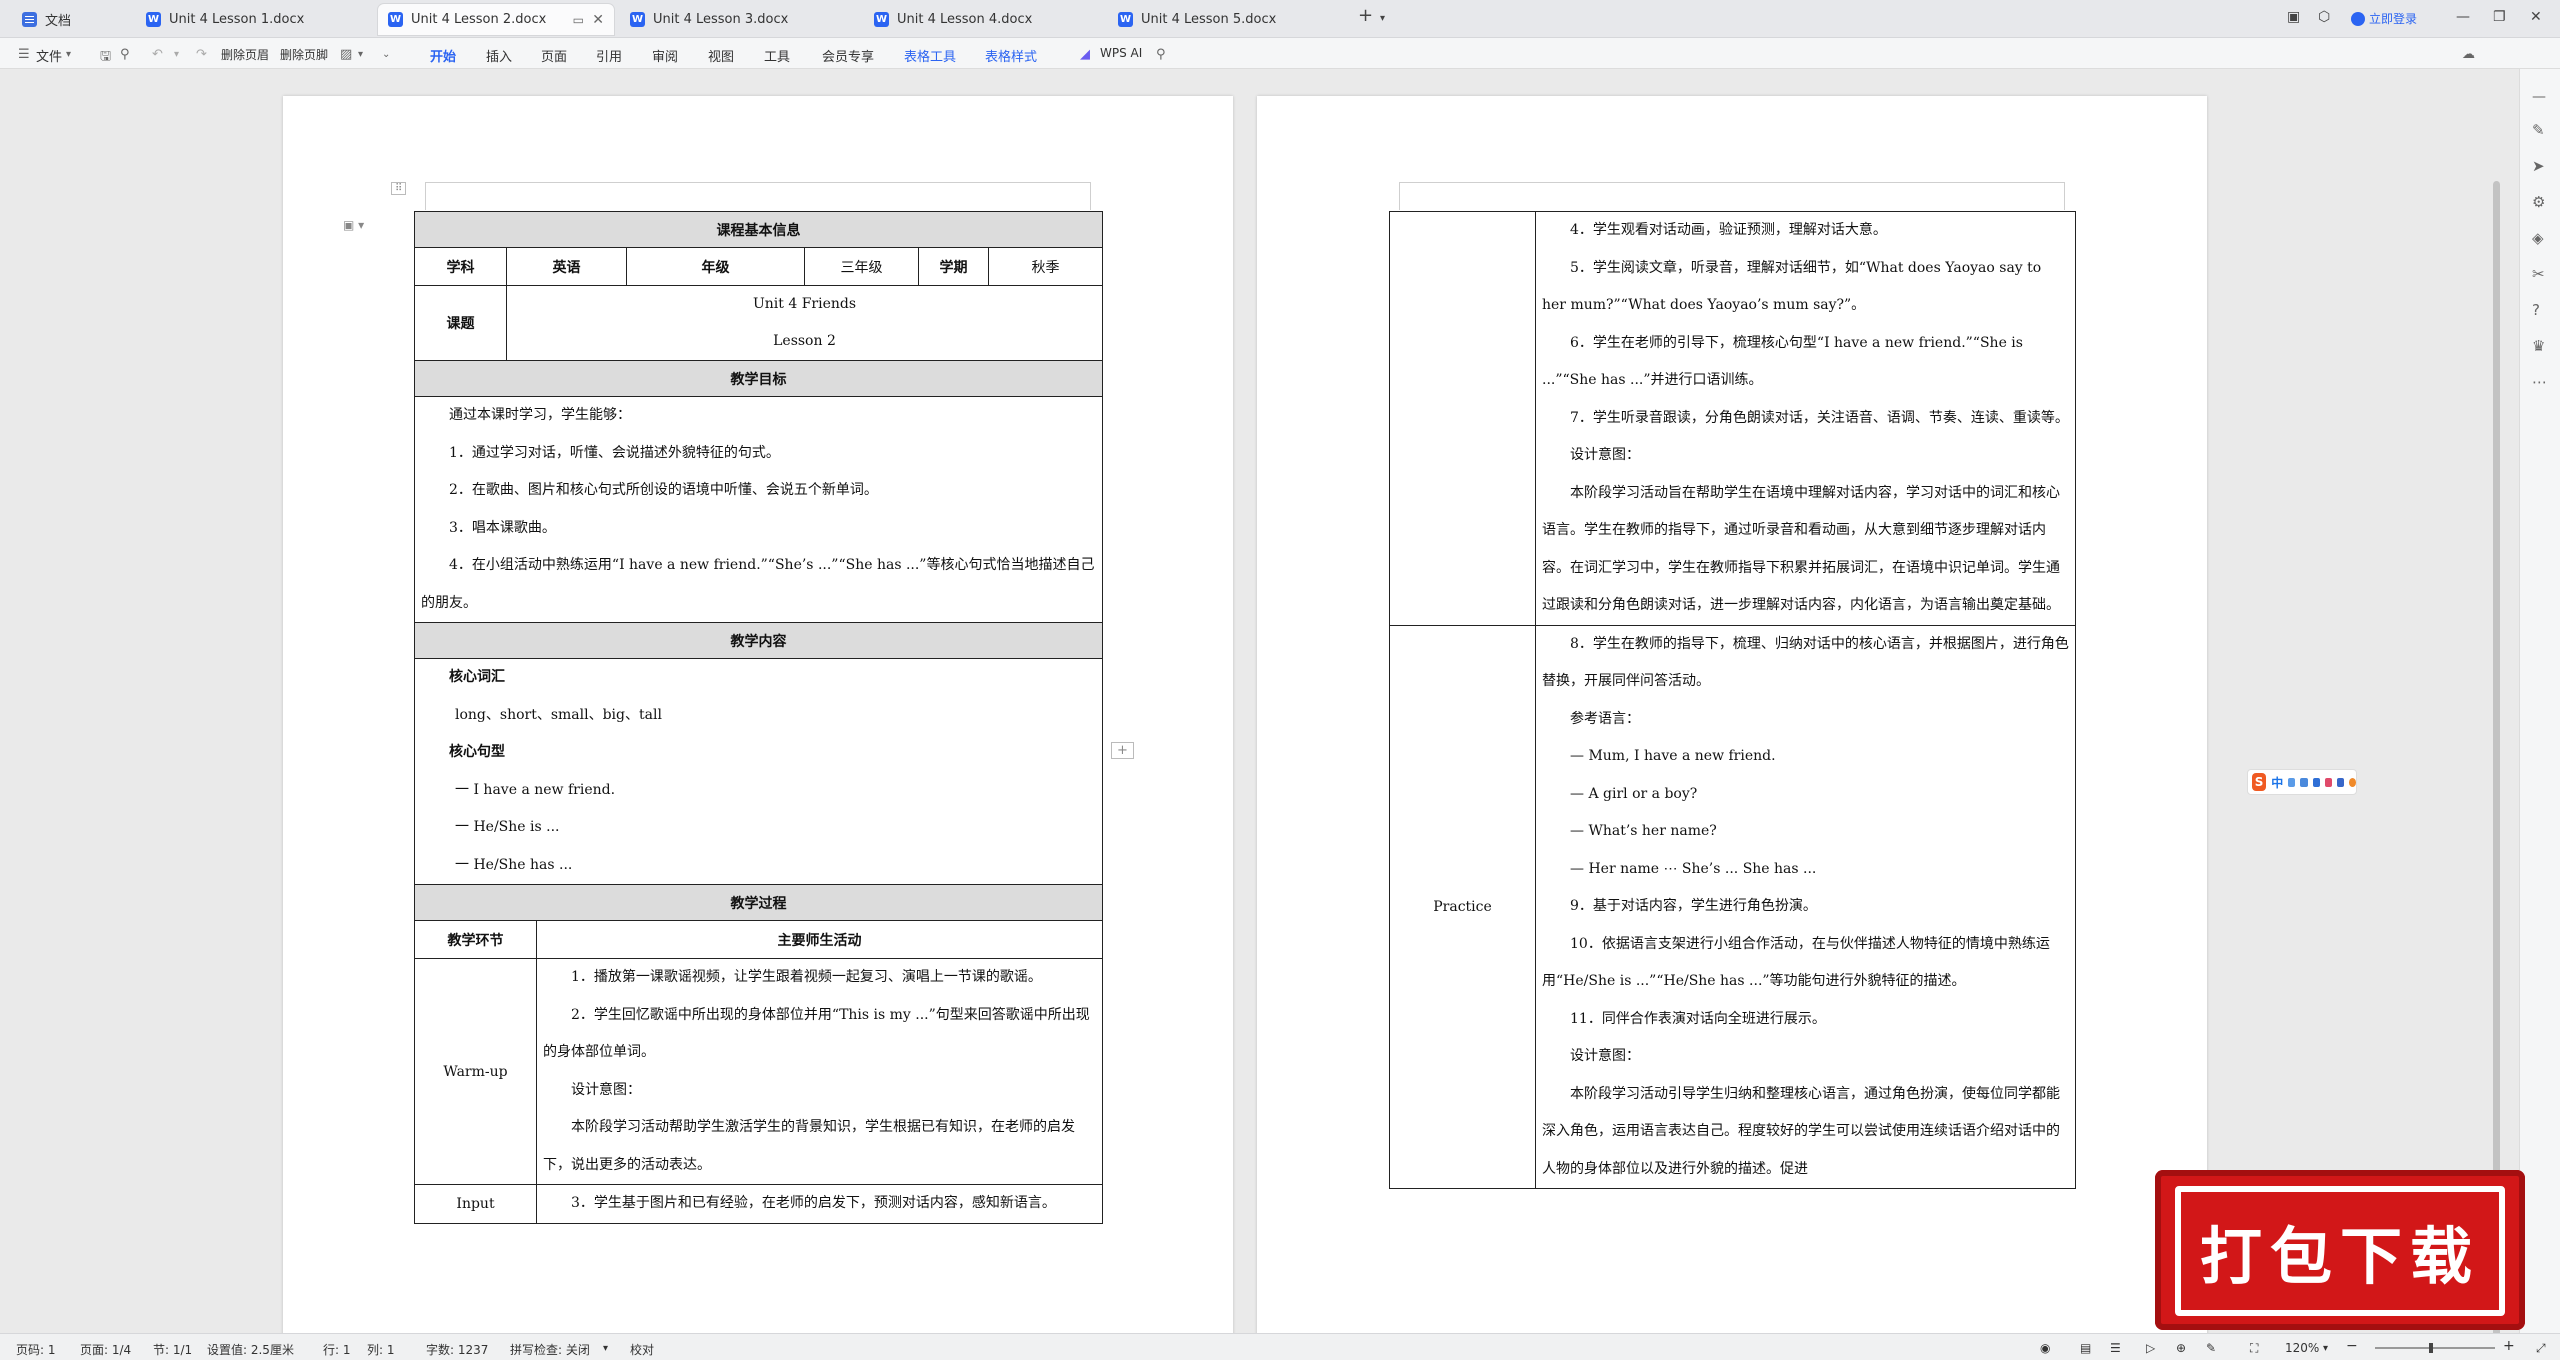 This screenshot has height=1360, width=2560. I want to click on page-setup-chevron-icon: ▾, so click(360, 54).